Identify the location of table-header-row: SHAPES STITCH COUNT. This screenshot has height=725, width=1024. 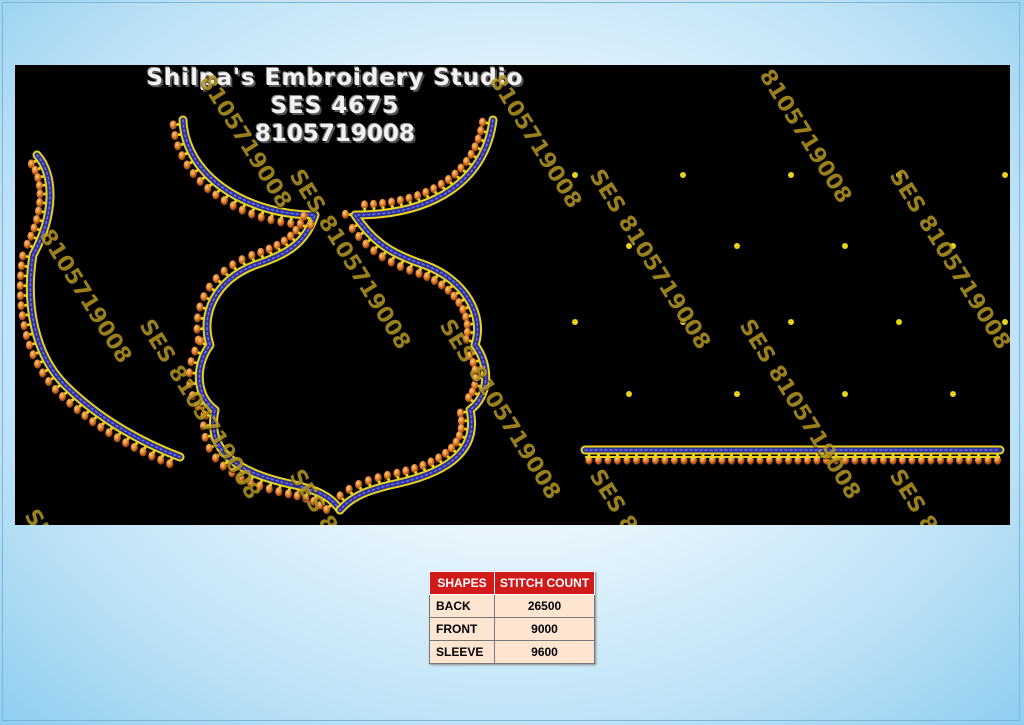
(512, 583).